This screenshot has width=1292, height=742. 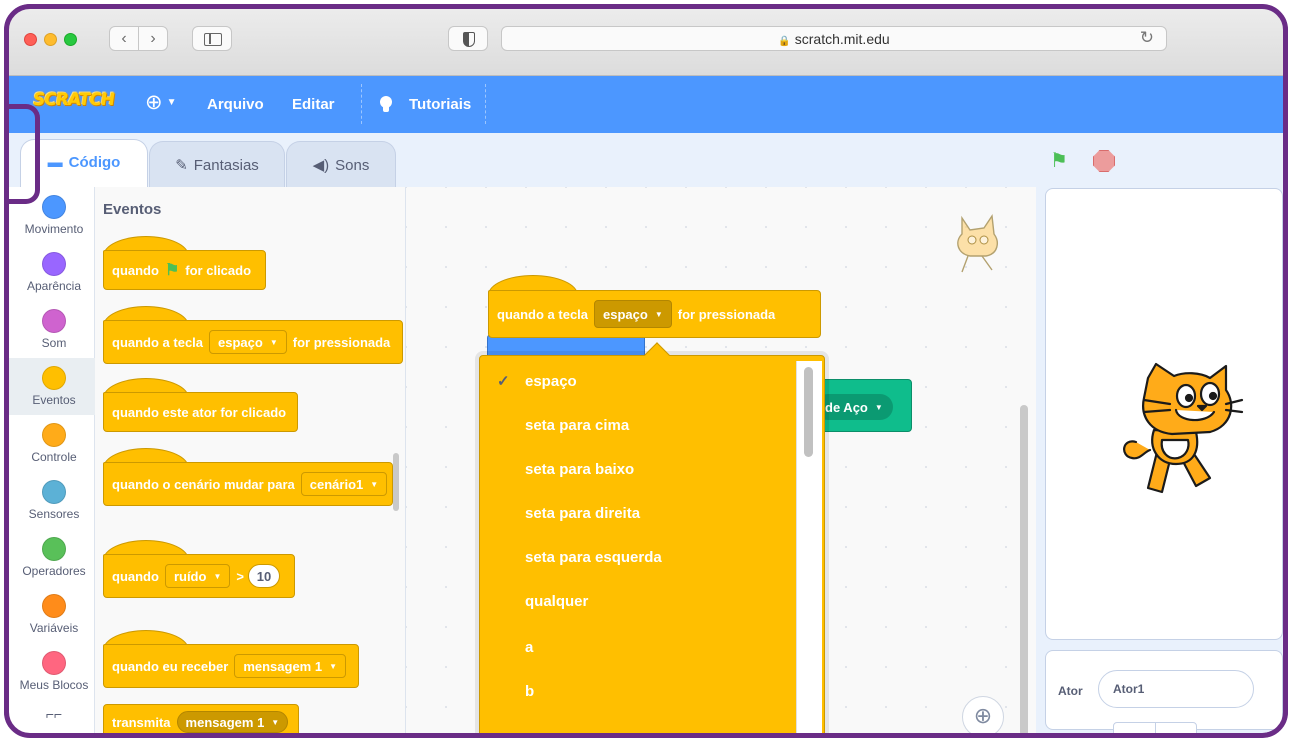 What do you see at coordinates (30, 39) in the screenshot?
I see `close-window-button` at bounding box center [30, 39].